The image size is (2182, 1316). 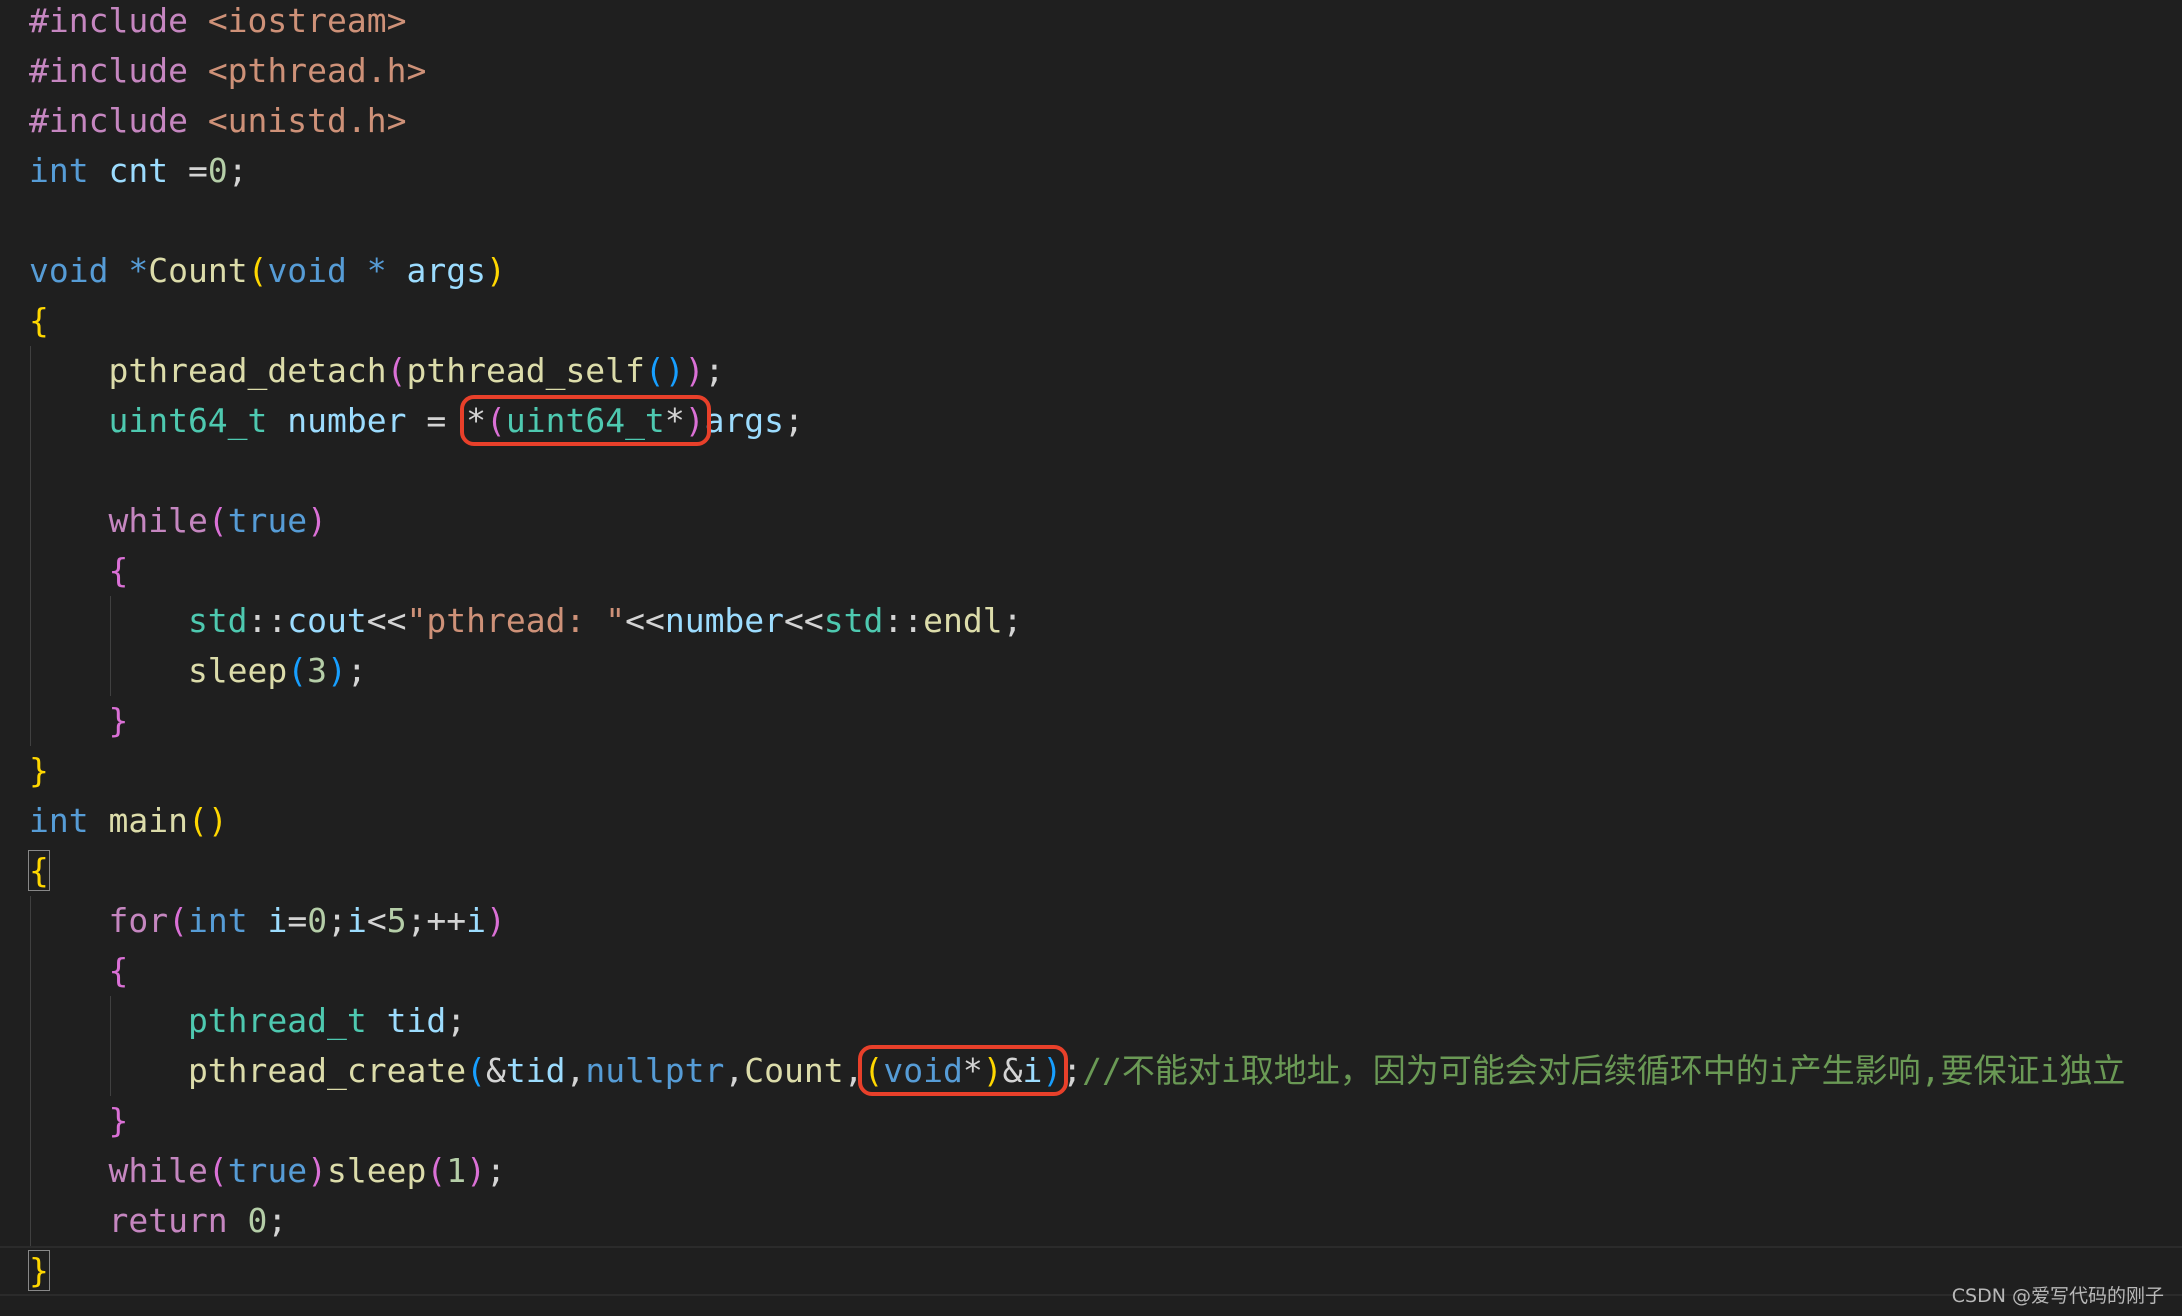 What do you see at coordinates (416, 1020) in the screenshot?
I see `code-token: tid` at bounding box center [416, 1020].